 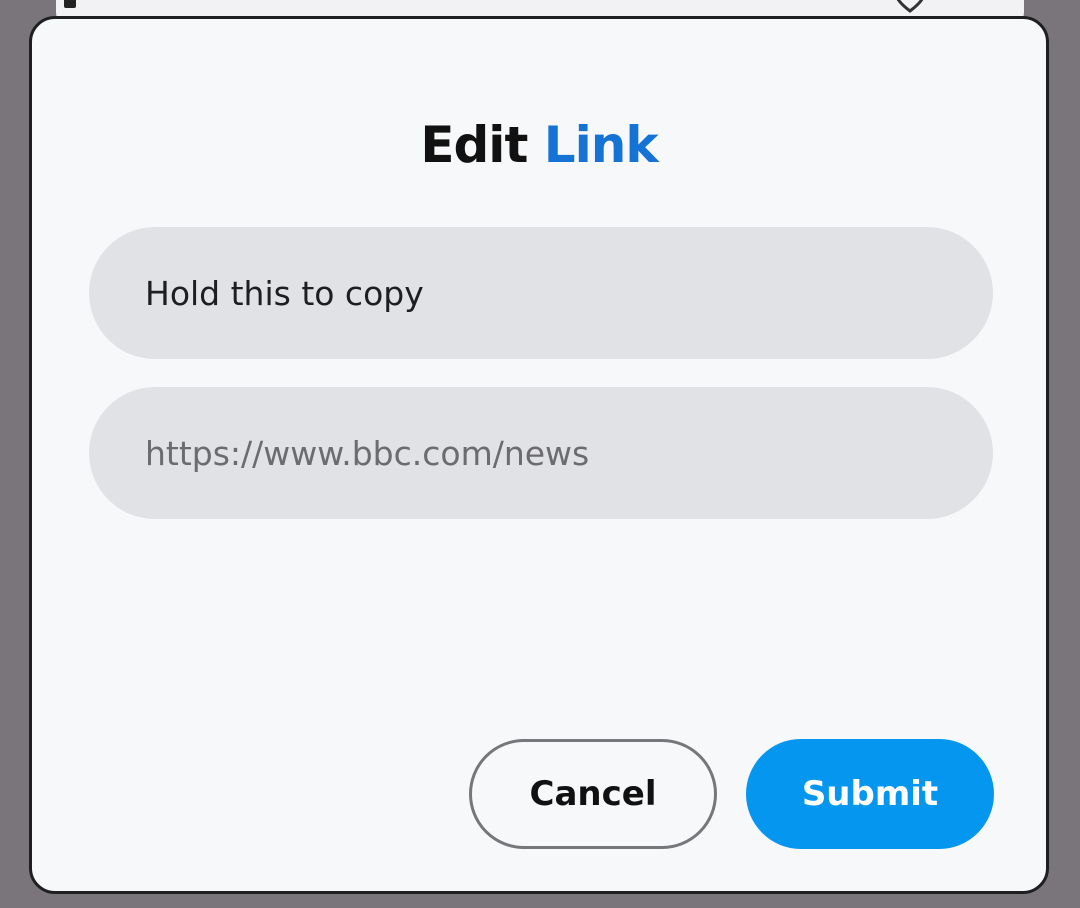 I want to click on submit-button: Submit, so click(x=870, y=794).